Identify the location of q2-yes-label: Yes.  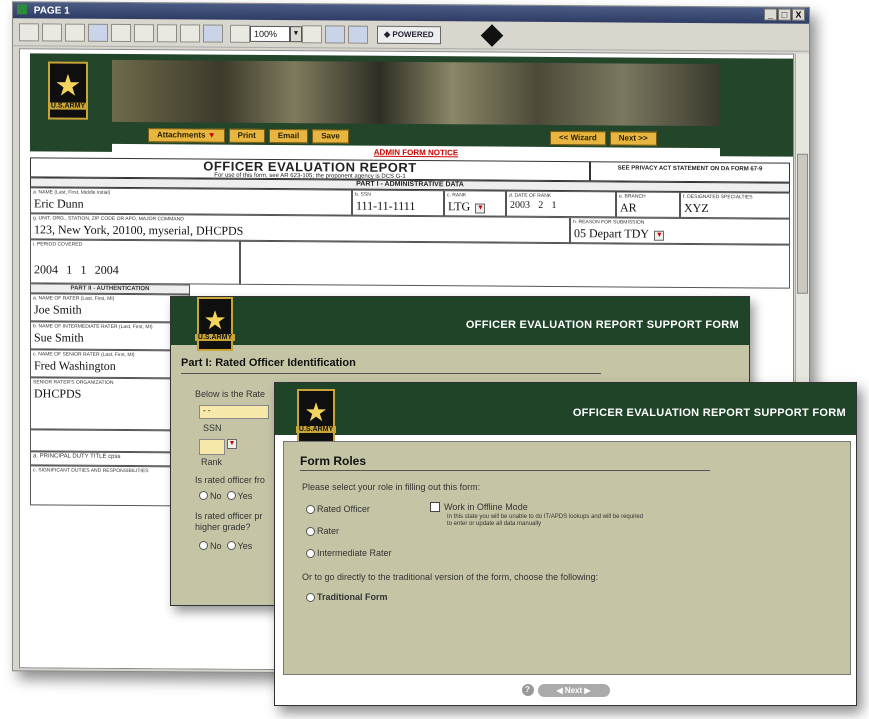
(245, 546).